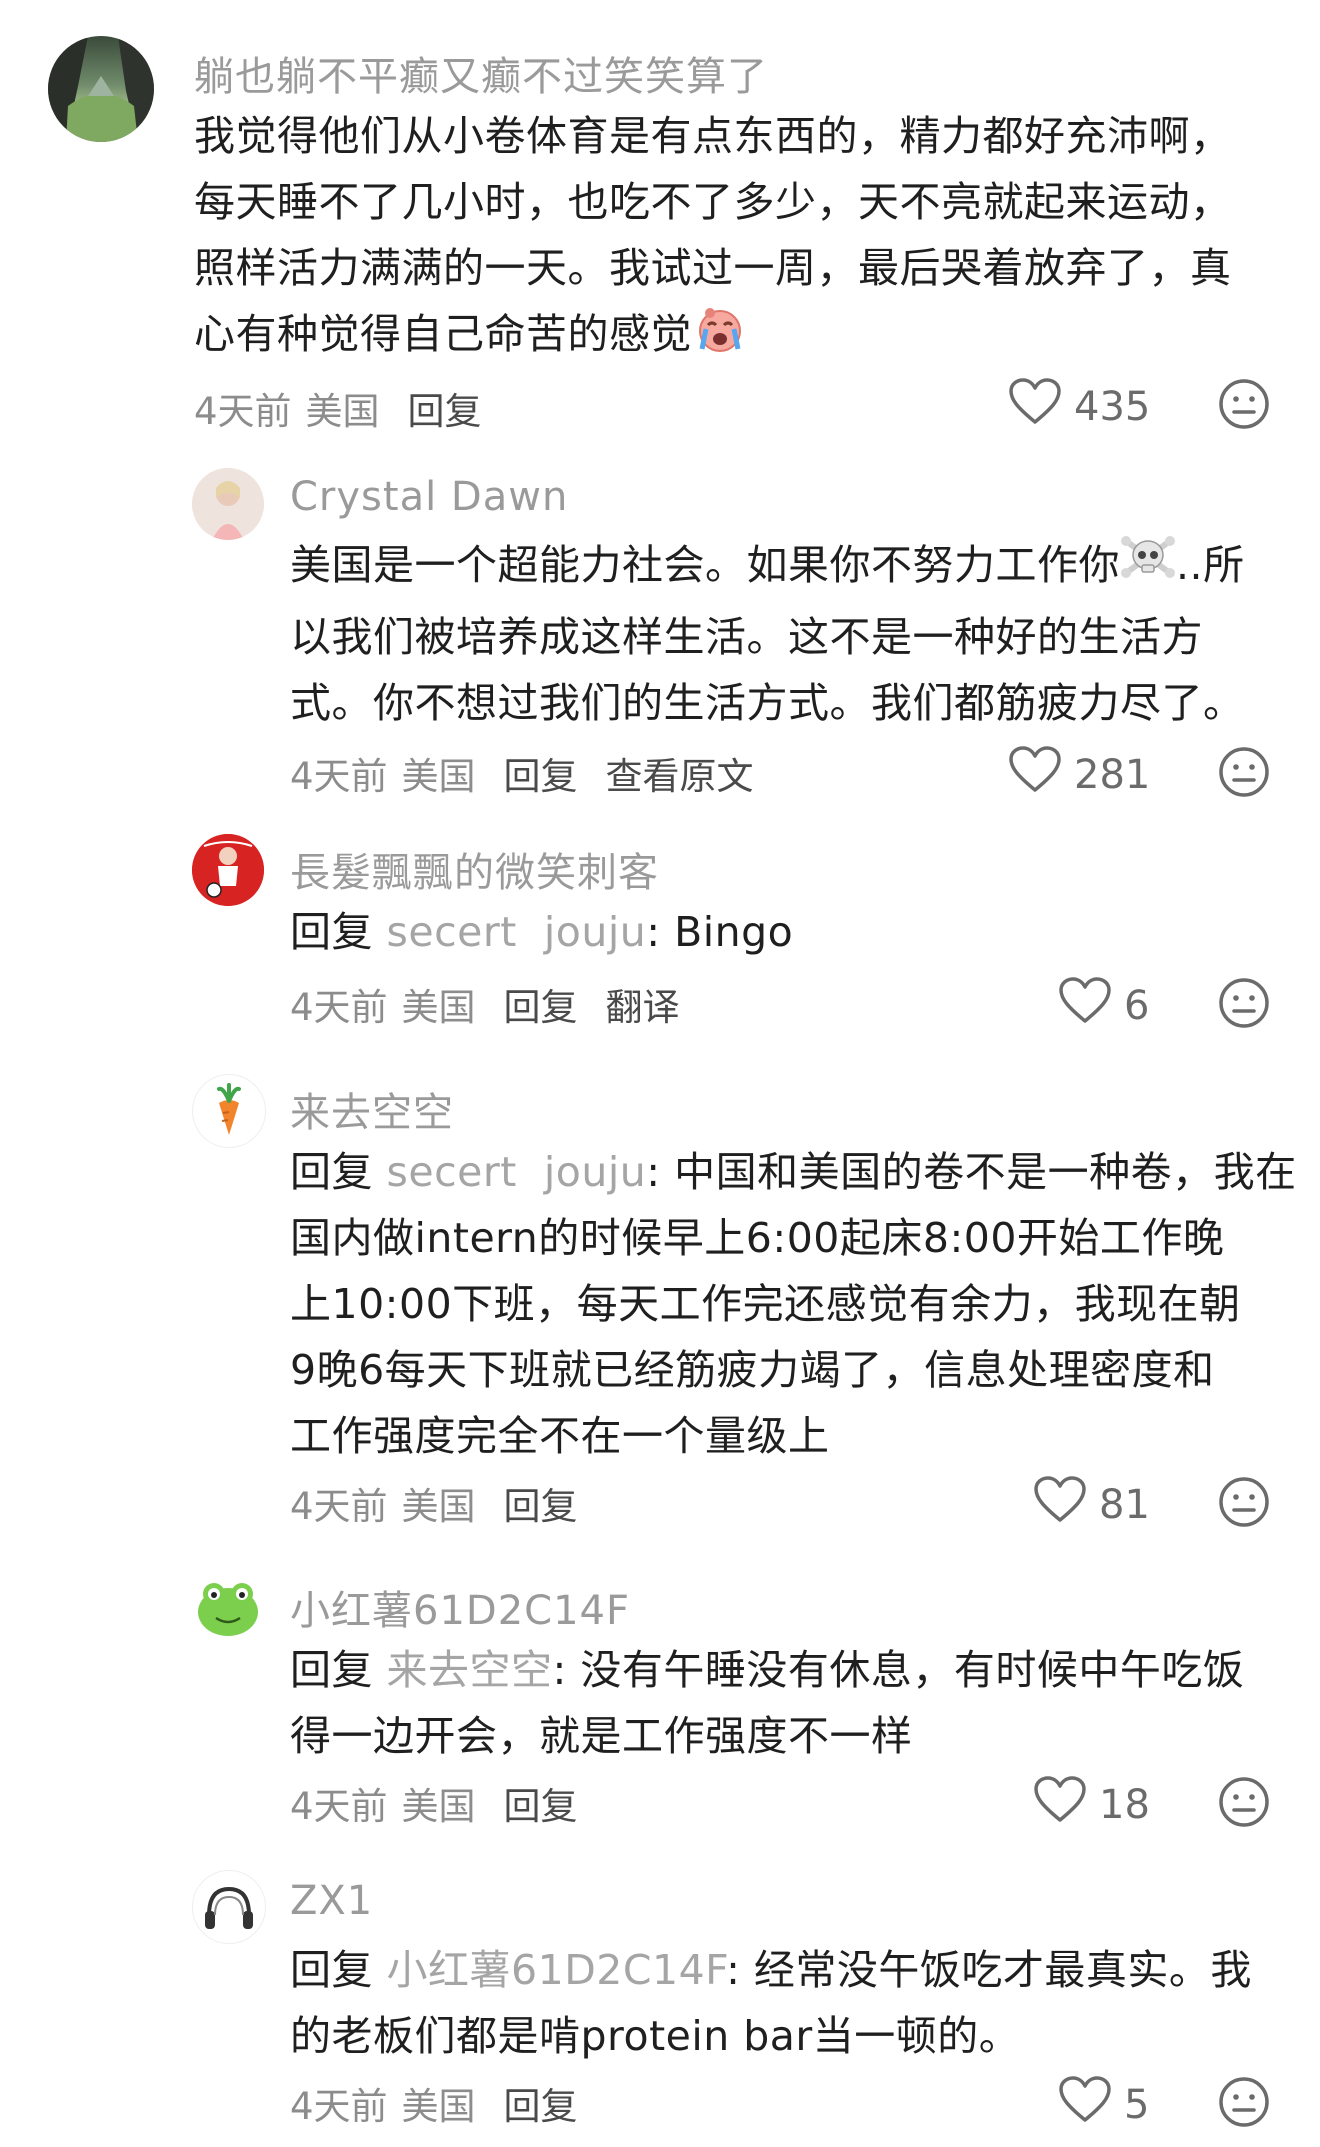 Image resolution: width=1320 pixels, height=2147 pixels. I want to click on crying-face-emoji, so click(720, 337).